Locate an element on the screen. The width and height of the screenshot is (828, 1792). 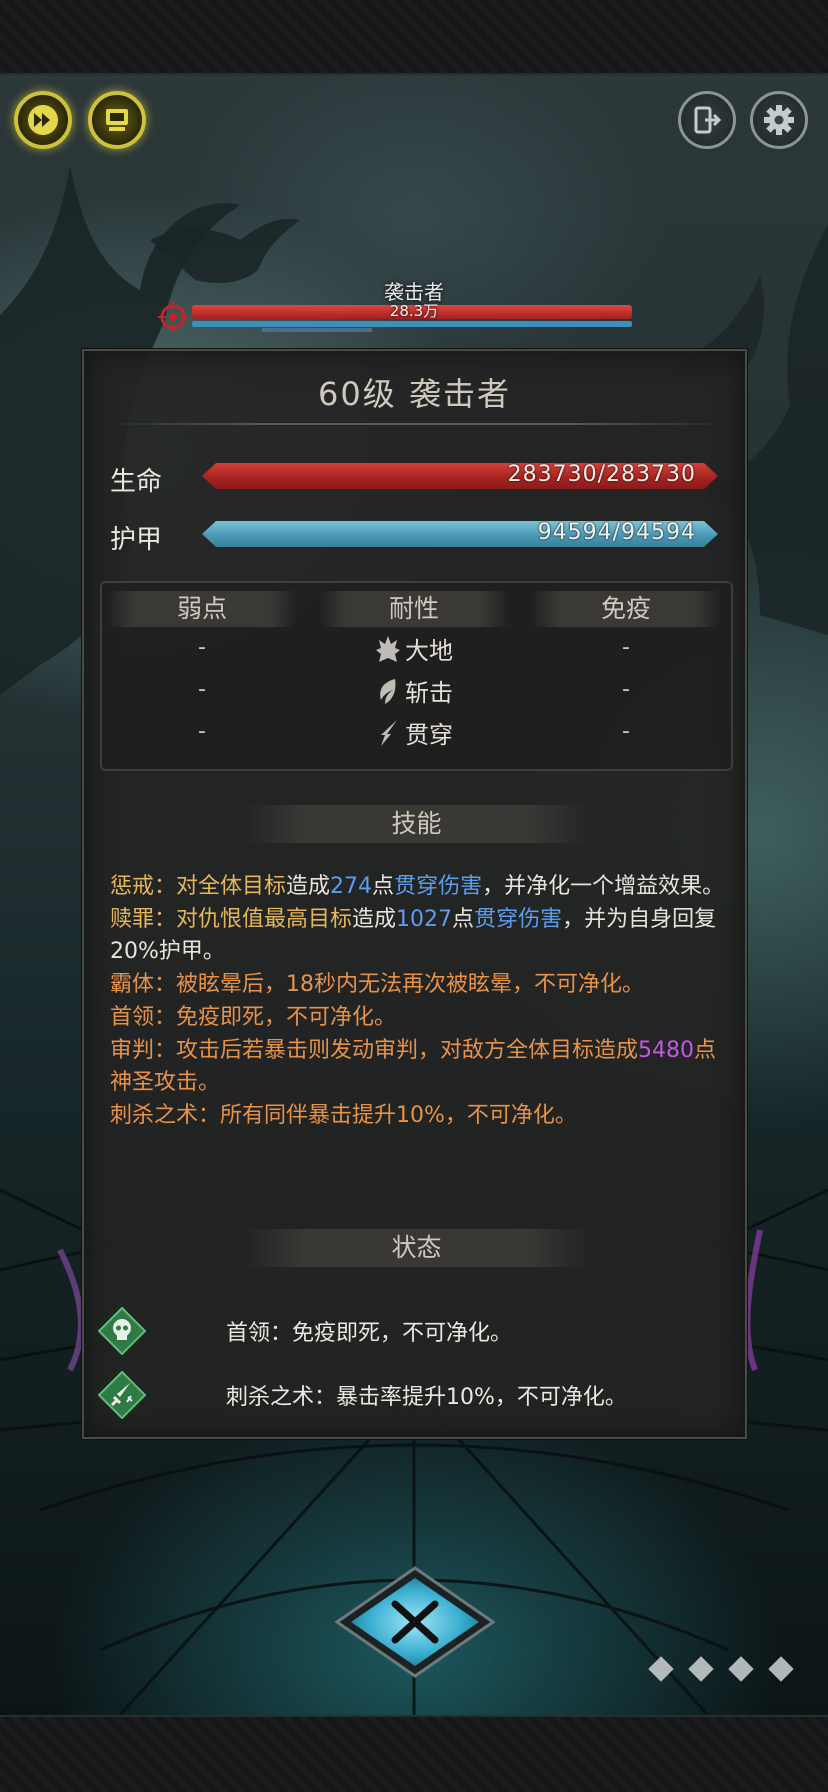
immune-header: 免疫 is located at coordinates (626, 609).